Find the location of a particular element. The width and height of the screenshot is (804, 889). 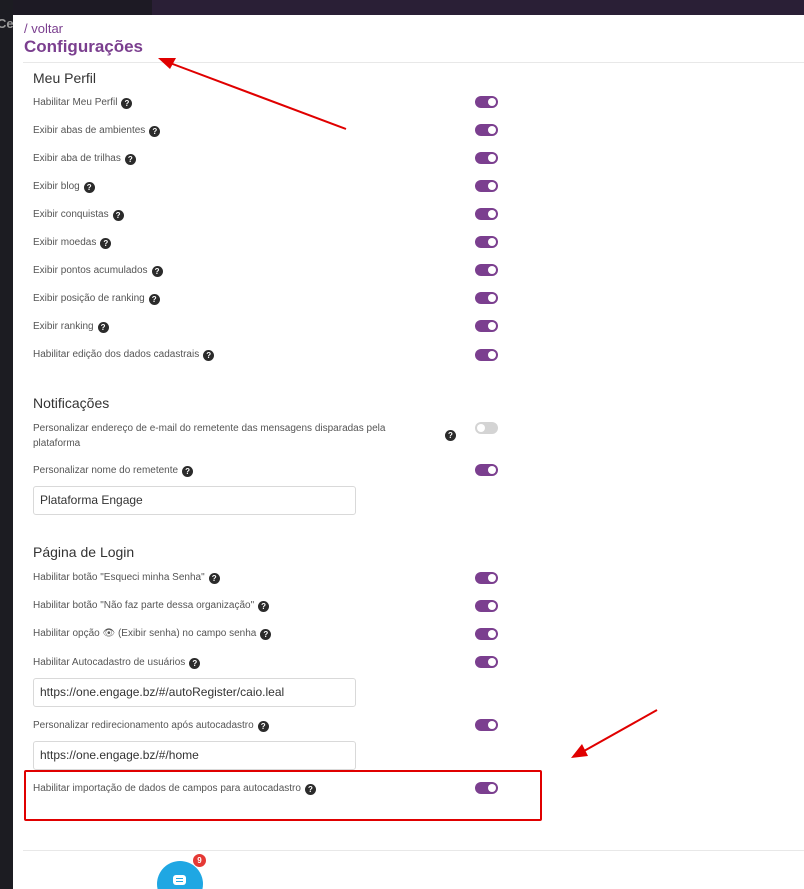

annotation-arrow-title is located at coordinates (252, 94).